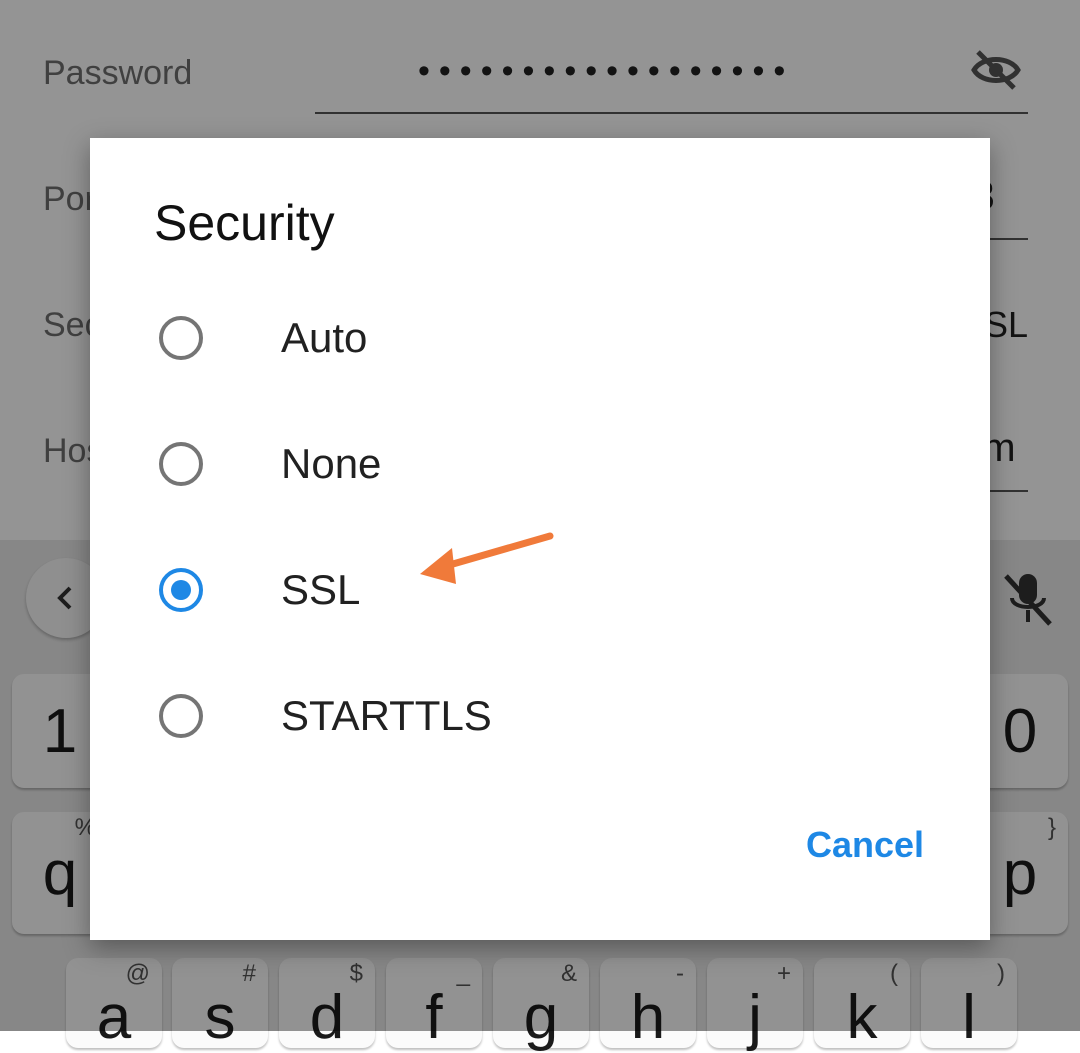  I want to click on option-starttls: STARTTLS, so click(540, 719).